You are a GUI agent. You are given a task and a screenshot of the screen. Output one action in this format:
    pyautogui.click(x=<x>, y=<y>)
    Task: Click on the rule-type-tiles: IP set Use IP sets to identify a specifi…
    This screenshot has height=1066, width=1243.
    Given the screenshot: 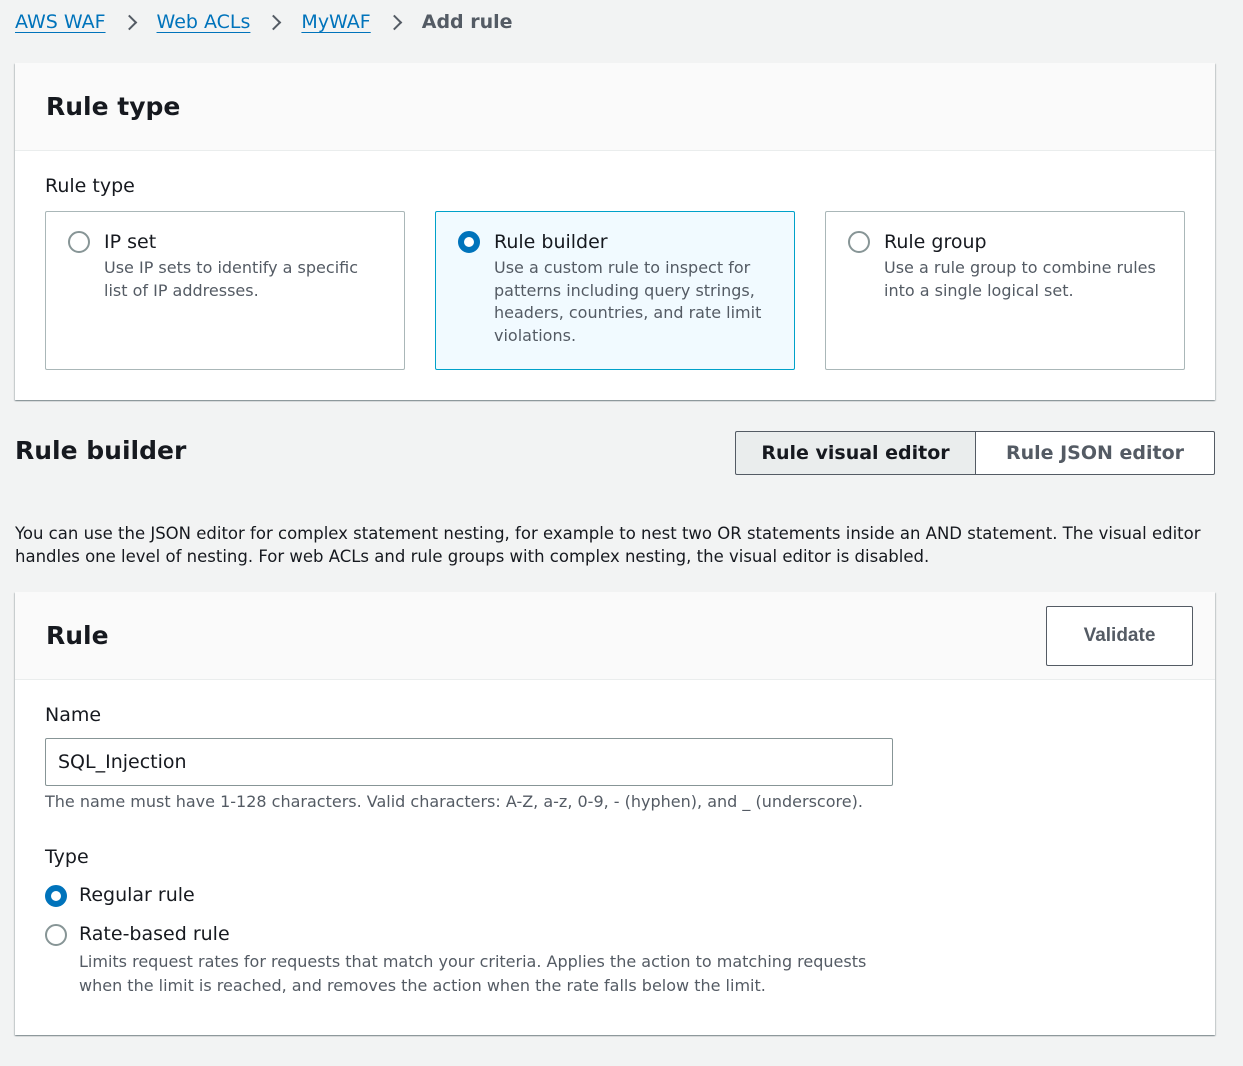 What is the action you would take?
    pyautogui.click(x=615, y=290)
    